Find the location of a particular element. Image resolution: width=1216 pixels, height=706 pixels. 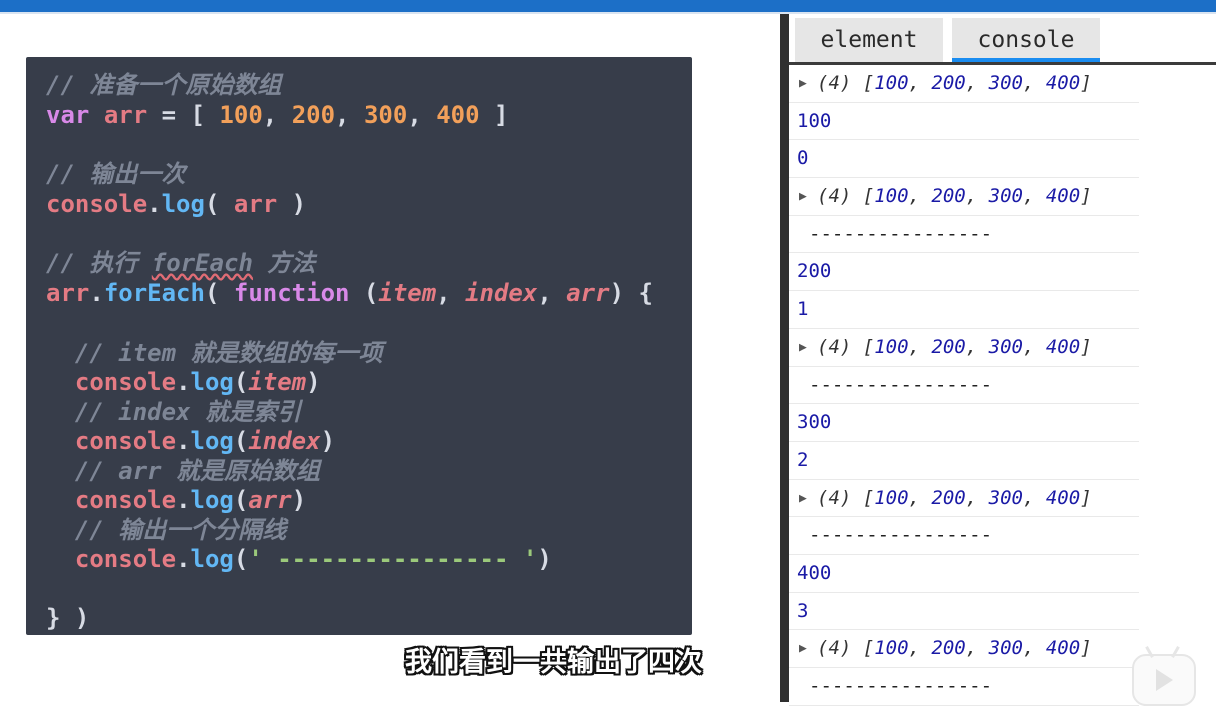

keyword-function: function is located at coordinates (291, 293).